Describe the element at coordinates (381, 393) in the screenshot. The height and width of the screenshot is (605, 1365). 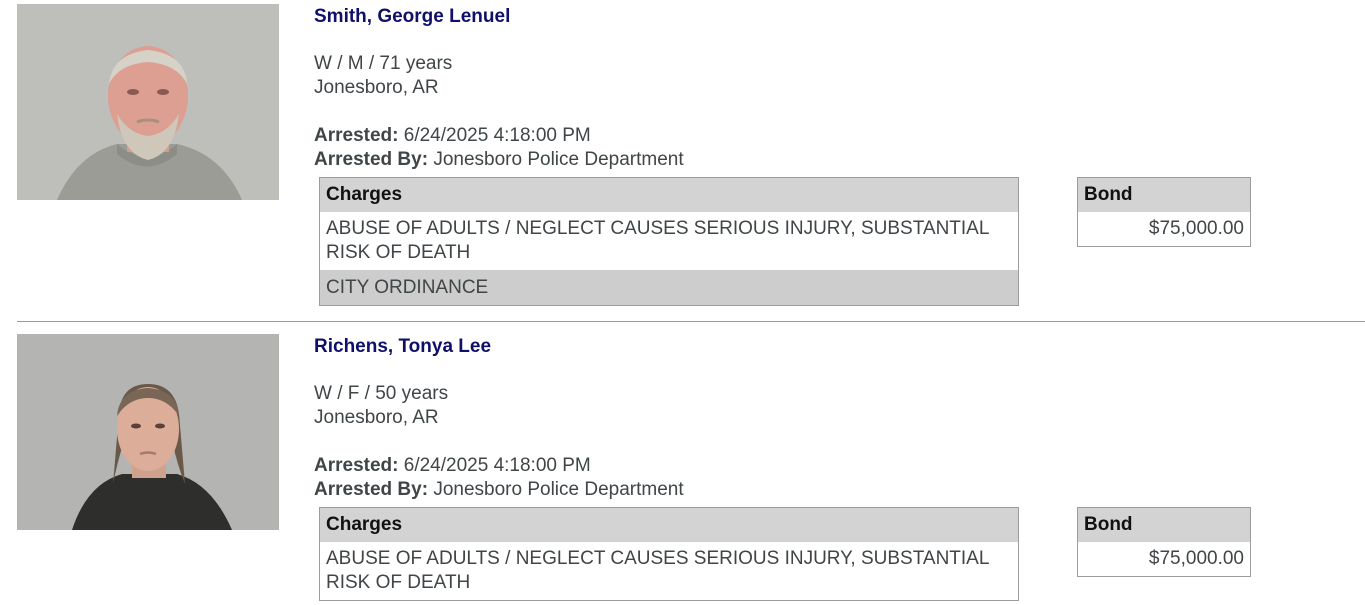
I see `demographics: W / F / 50 years` at that location.